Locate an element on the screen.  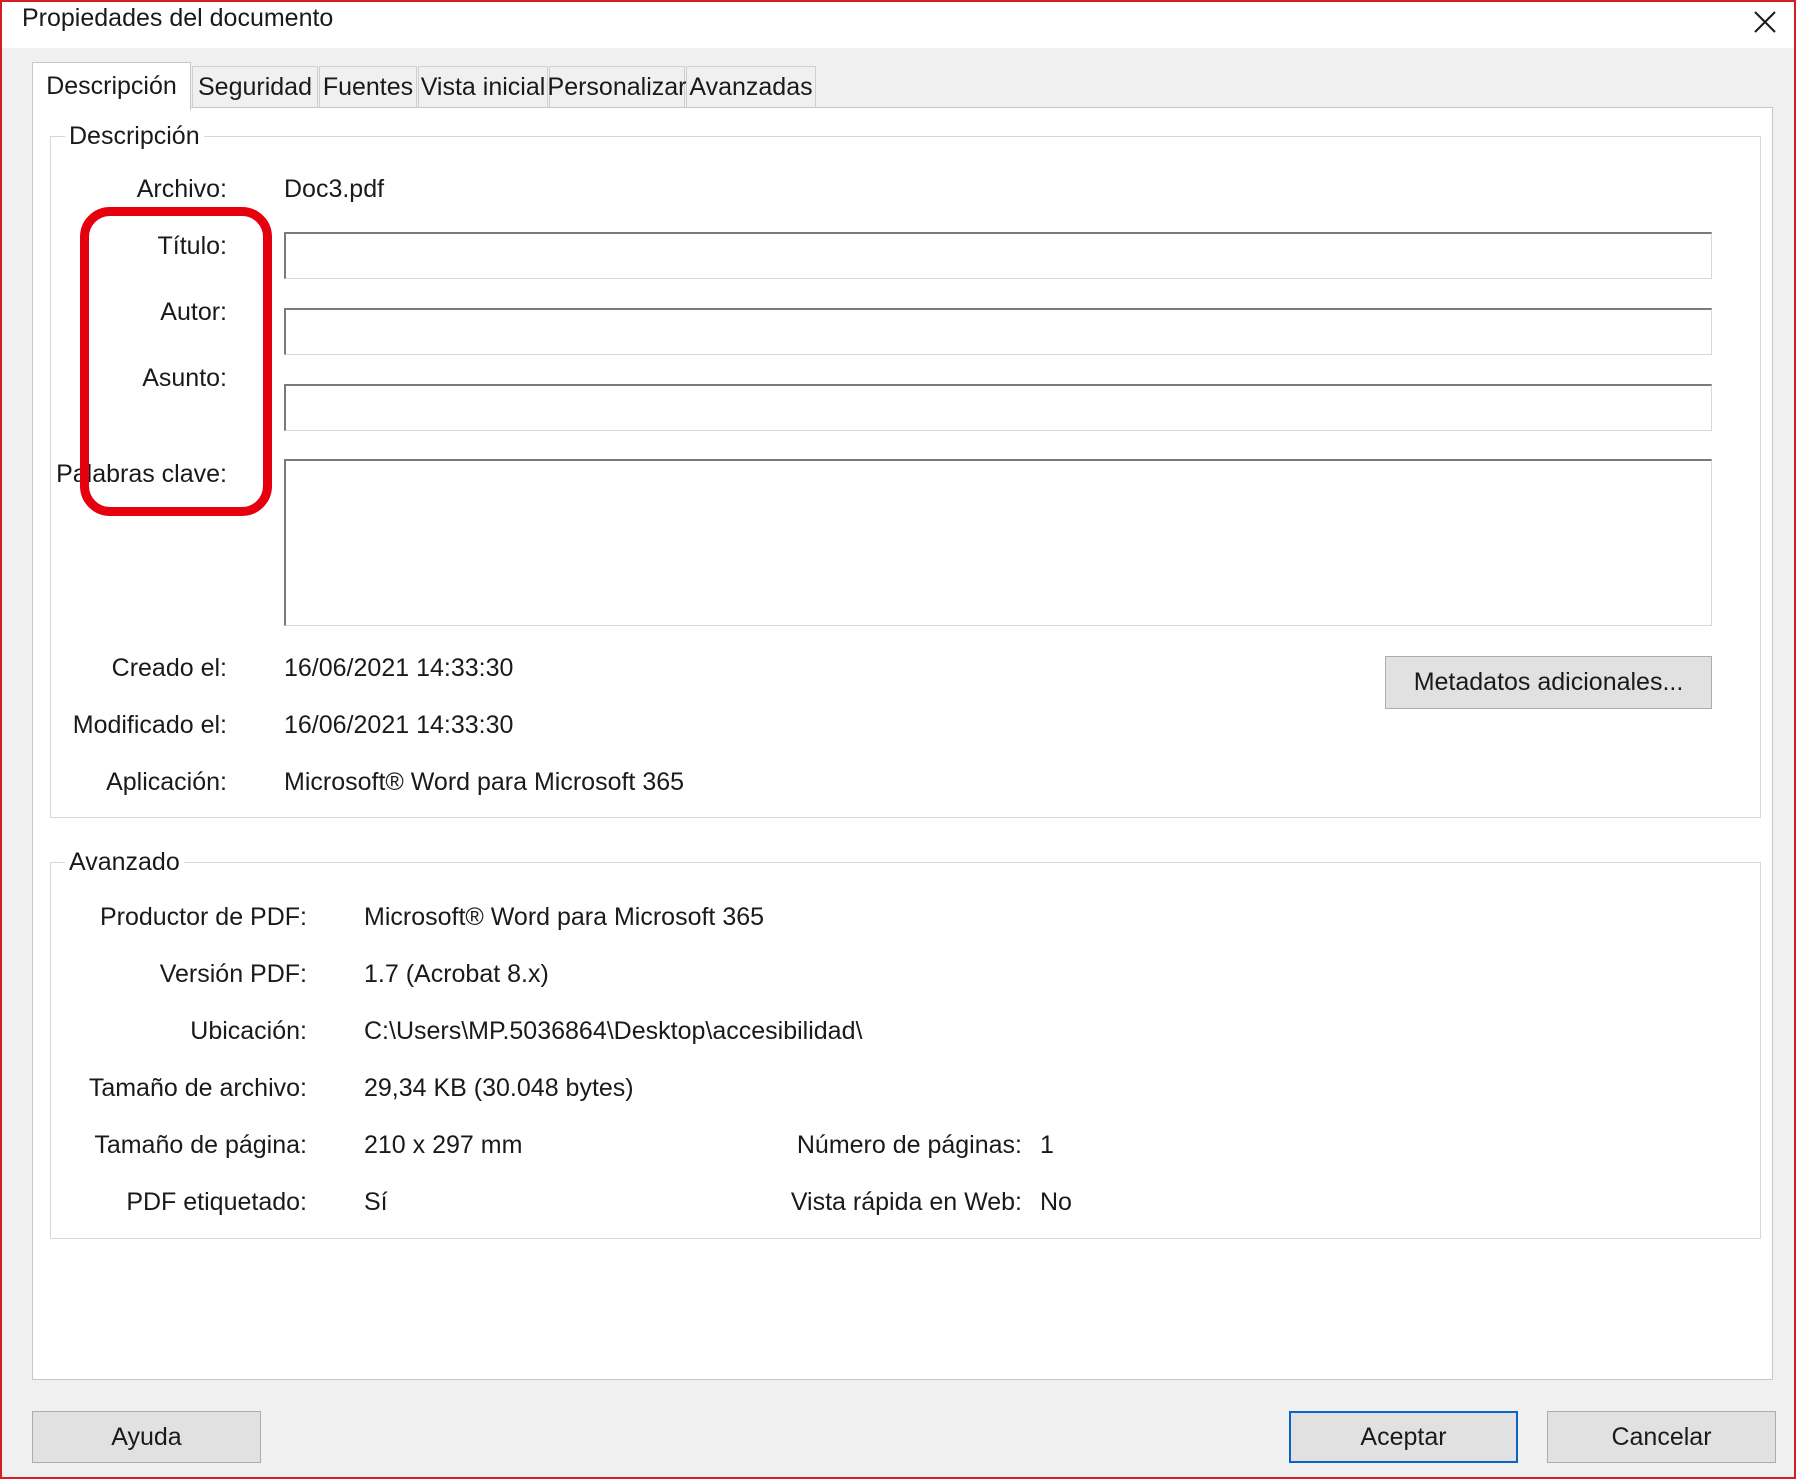
close-icon is located at coordinates (1765, 22).